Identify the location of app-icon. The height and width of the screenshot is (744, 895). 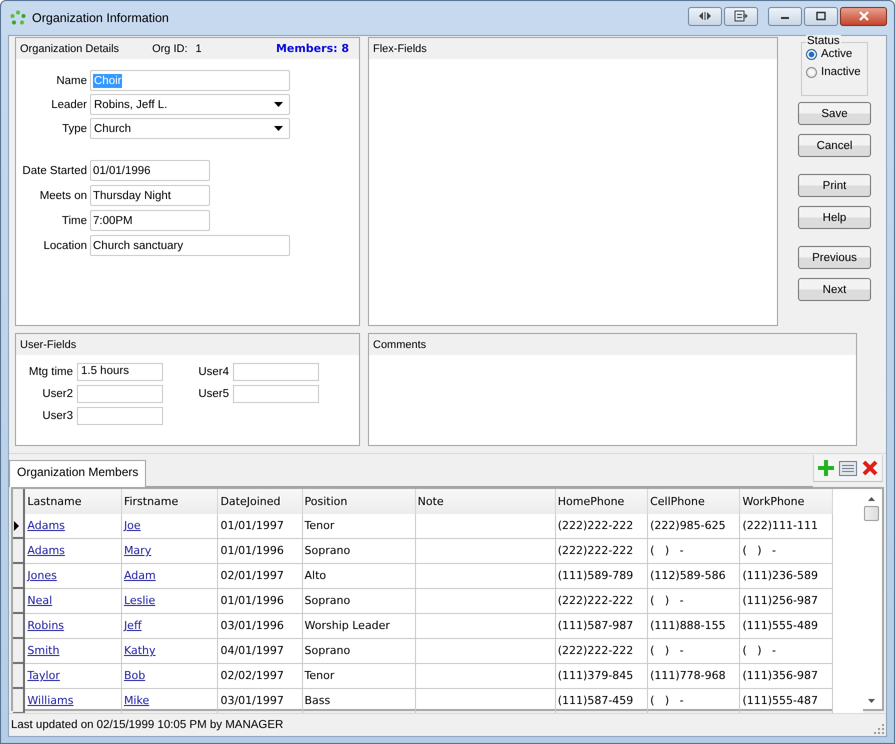
(18, 18).